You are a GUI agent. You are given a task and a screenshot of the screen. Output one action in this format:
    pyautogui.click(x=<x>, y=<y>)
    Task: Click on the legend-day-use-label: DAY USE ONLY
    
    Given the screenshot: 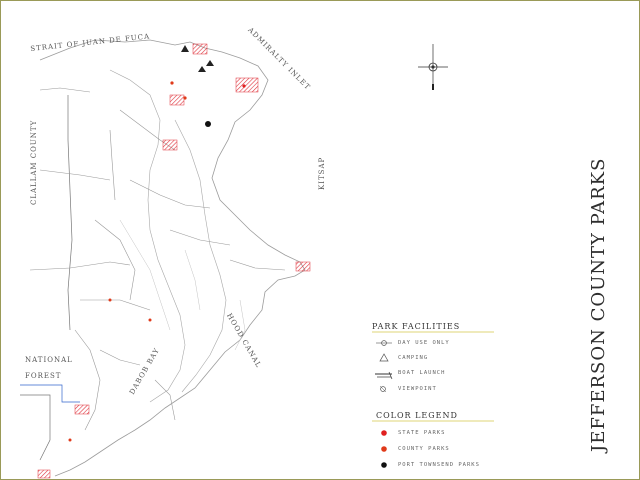 What is the action you would take?
    pyautogui.click(x=424, y=343)
    